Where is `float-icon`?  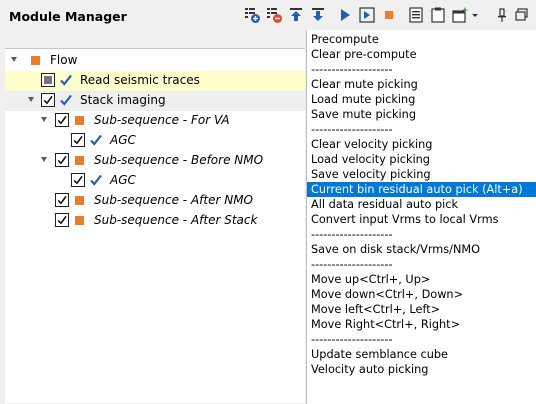
float-icon is located at coordinates (522, 15).